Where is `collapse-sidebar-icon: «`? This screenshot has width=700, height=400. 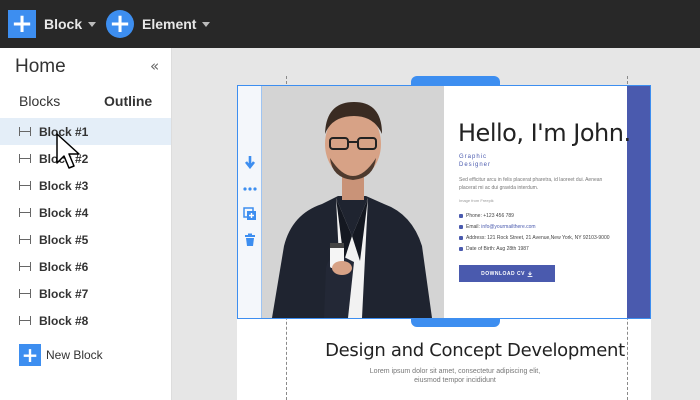
collapse-sidebar-icon: « is located at coordinates (154, 66).